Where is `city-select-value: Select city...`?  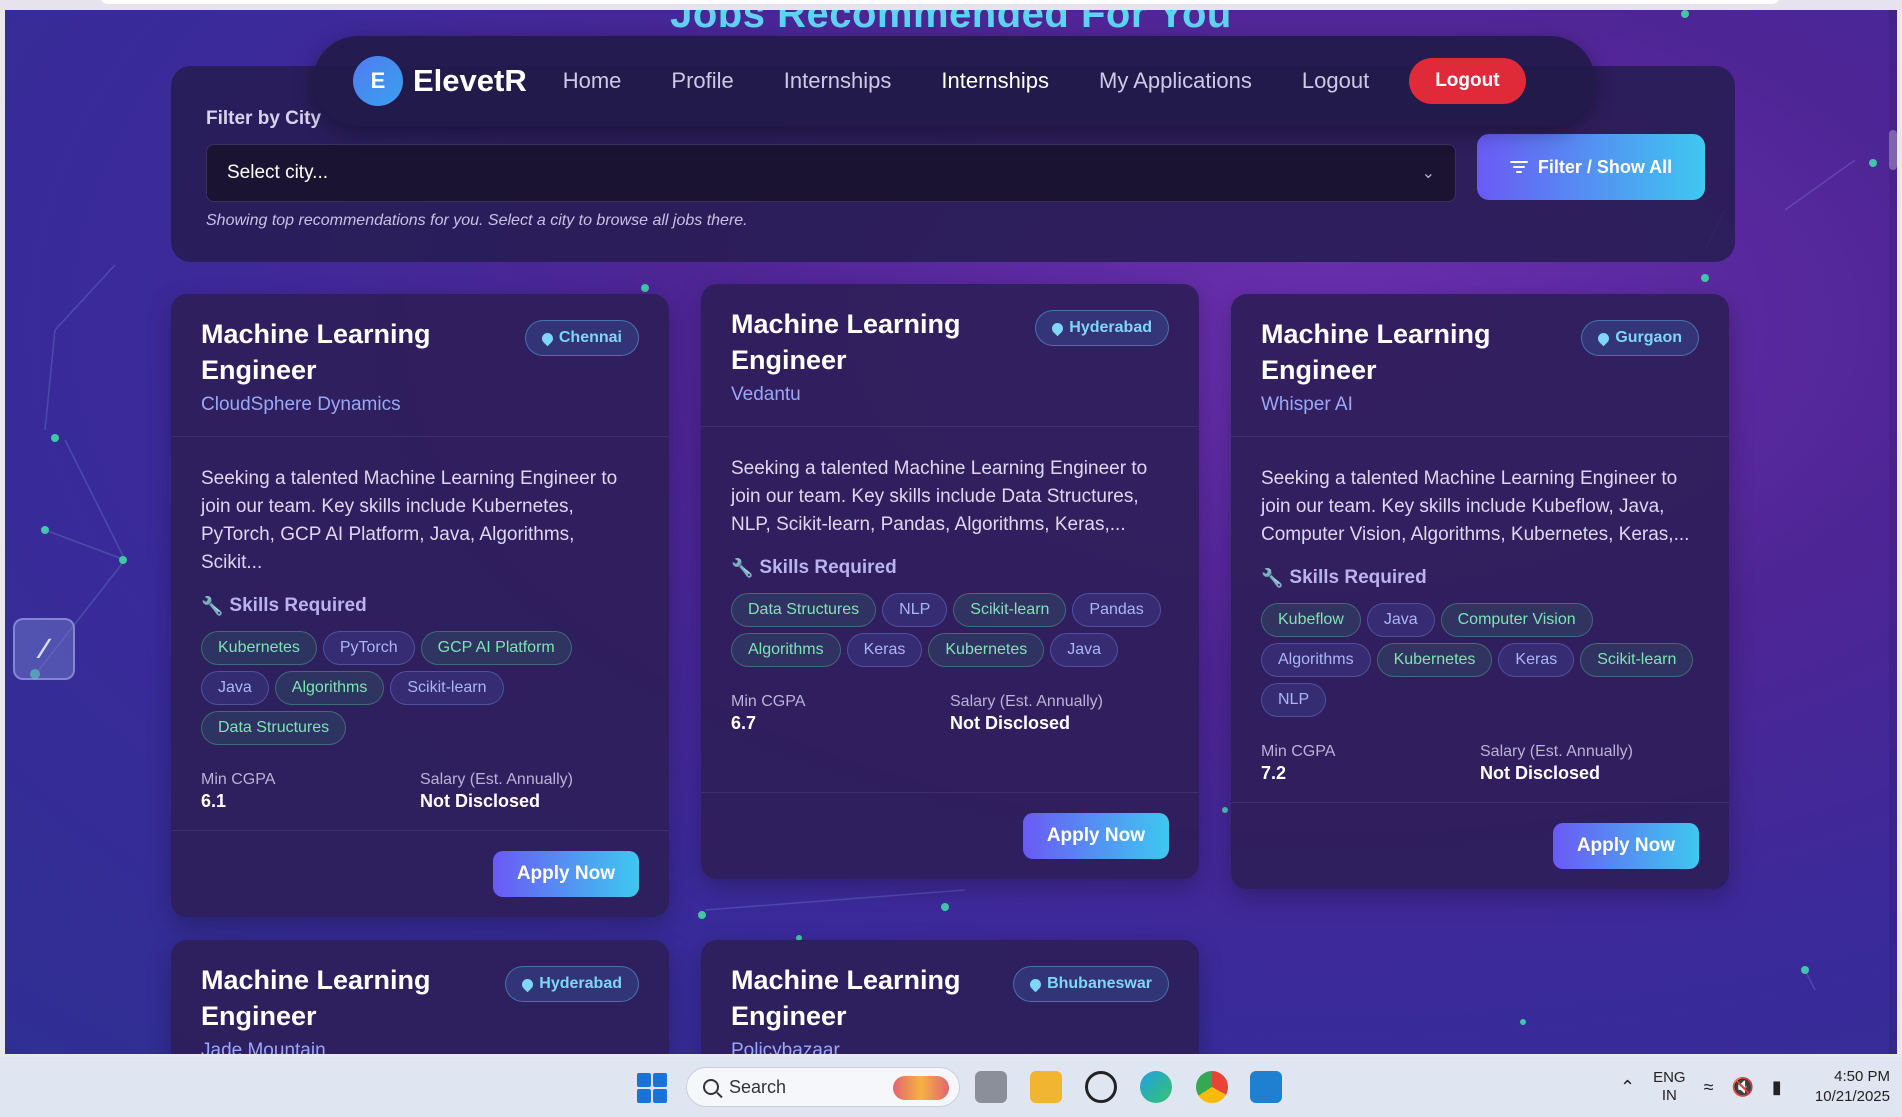 city-select-value: Select city... is located at coordinates (278, 172).